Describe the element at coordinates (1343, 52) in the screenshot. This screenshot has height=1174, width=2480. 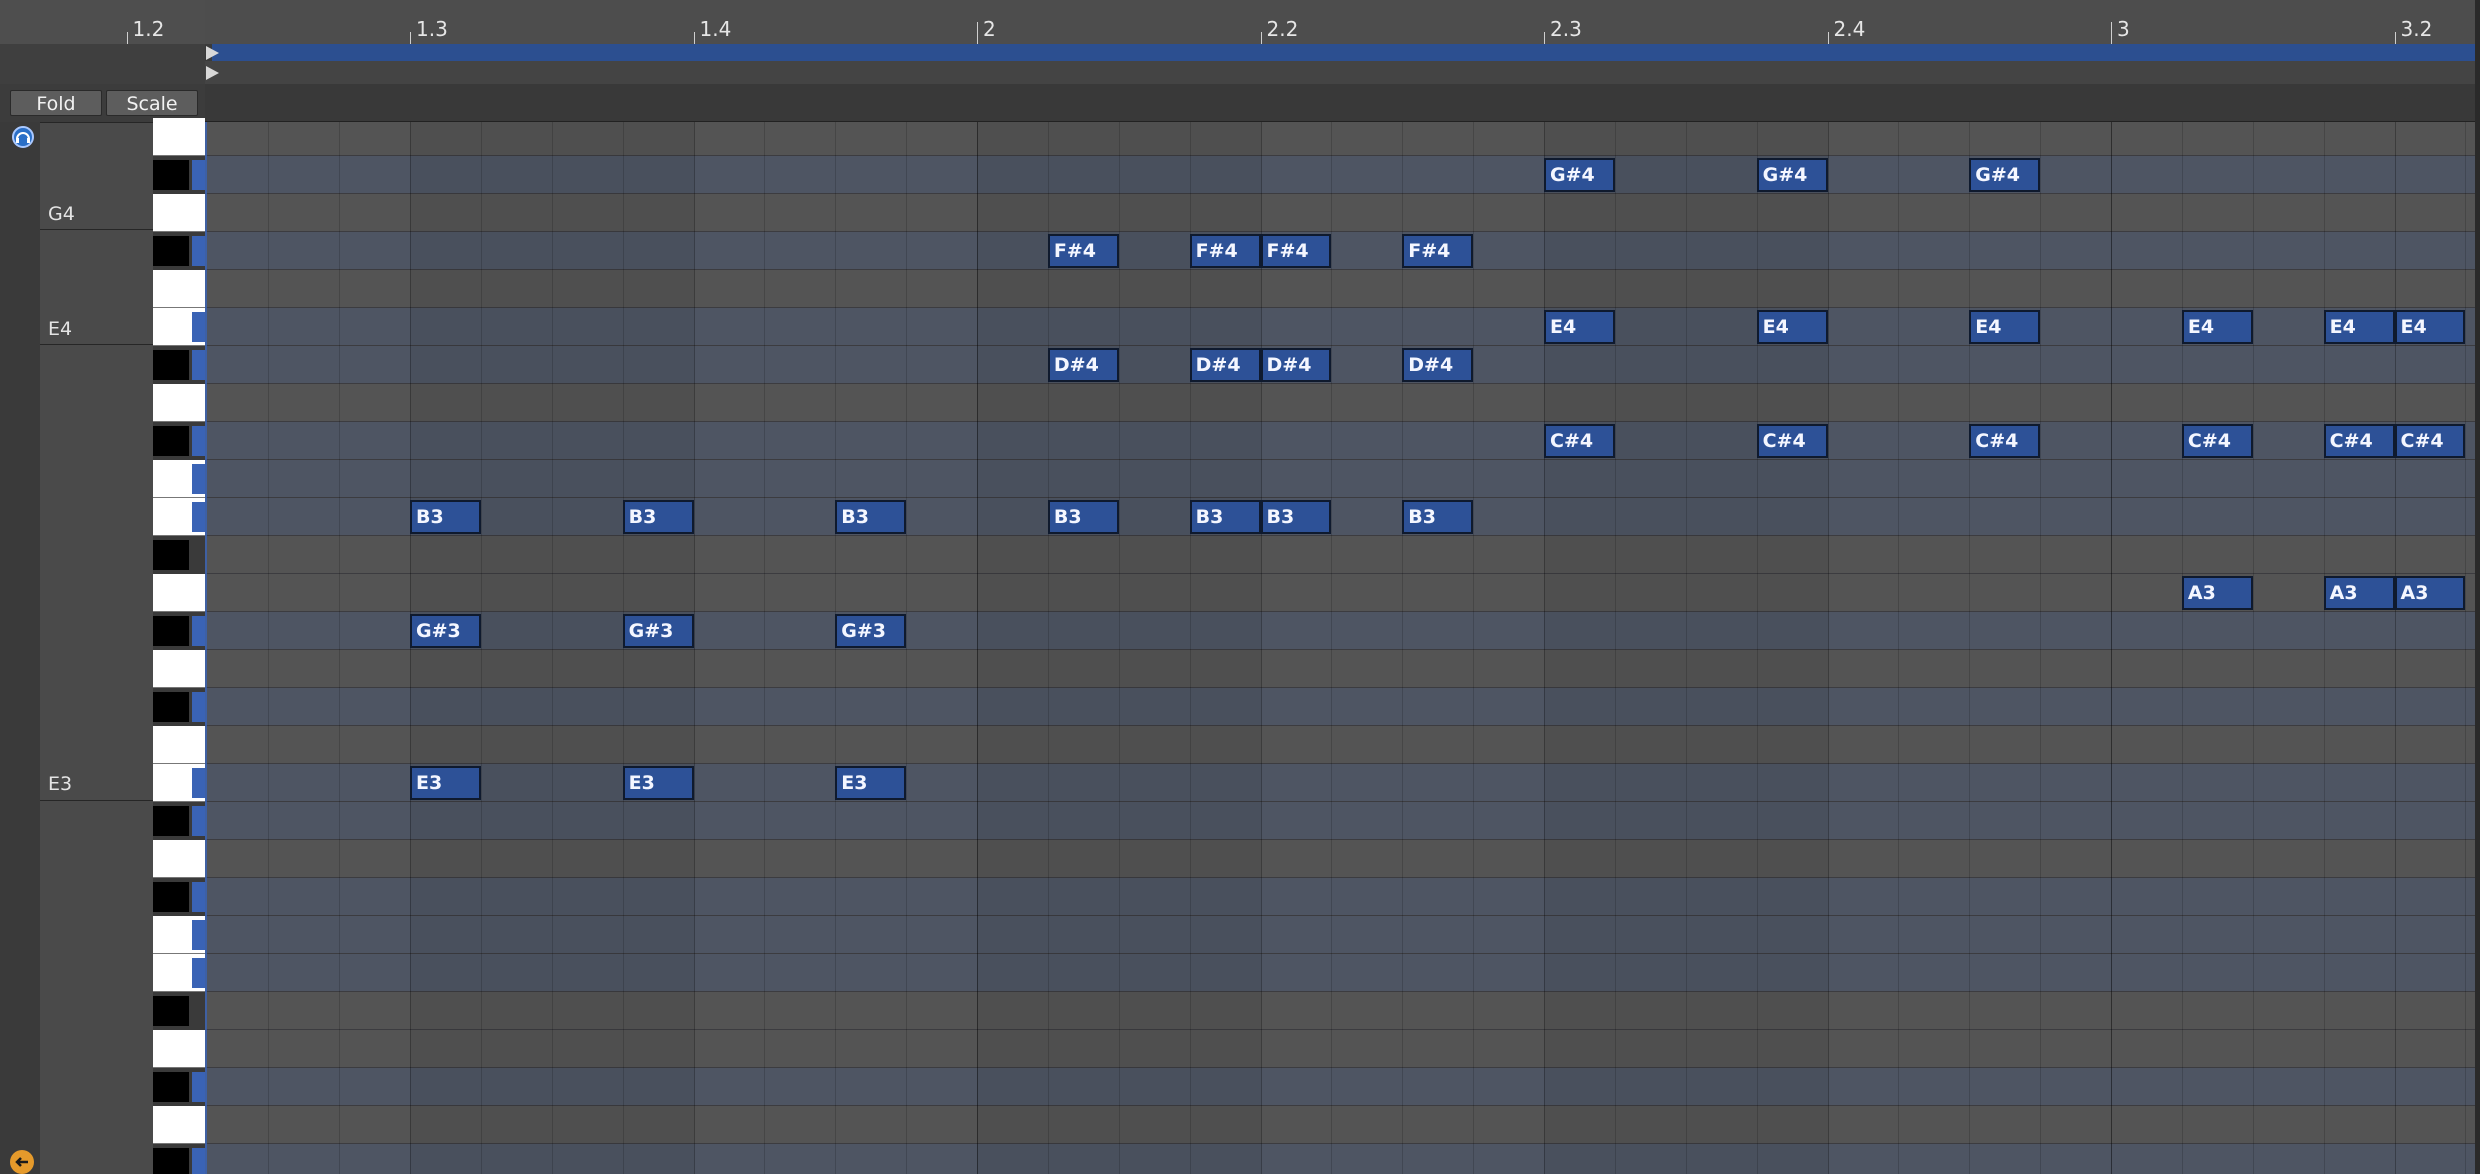
I see `loop-brace` at that location.